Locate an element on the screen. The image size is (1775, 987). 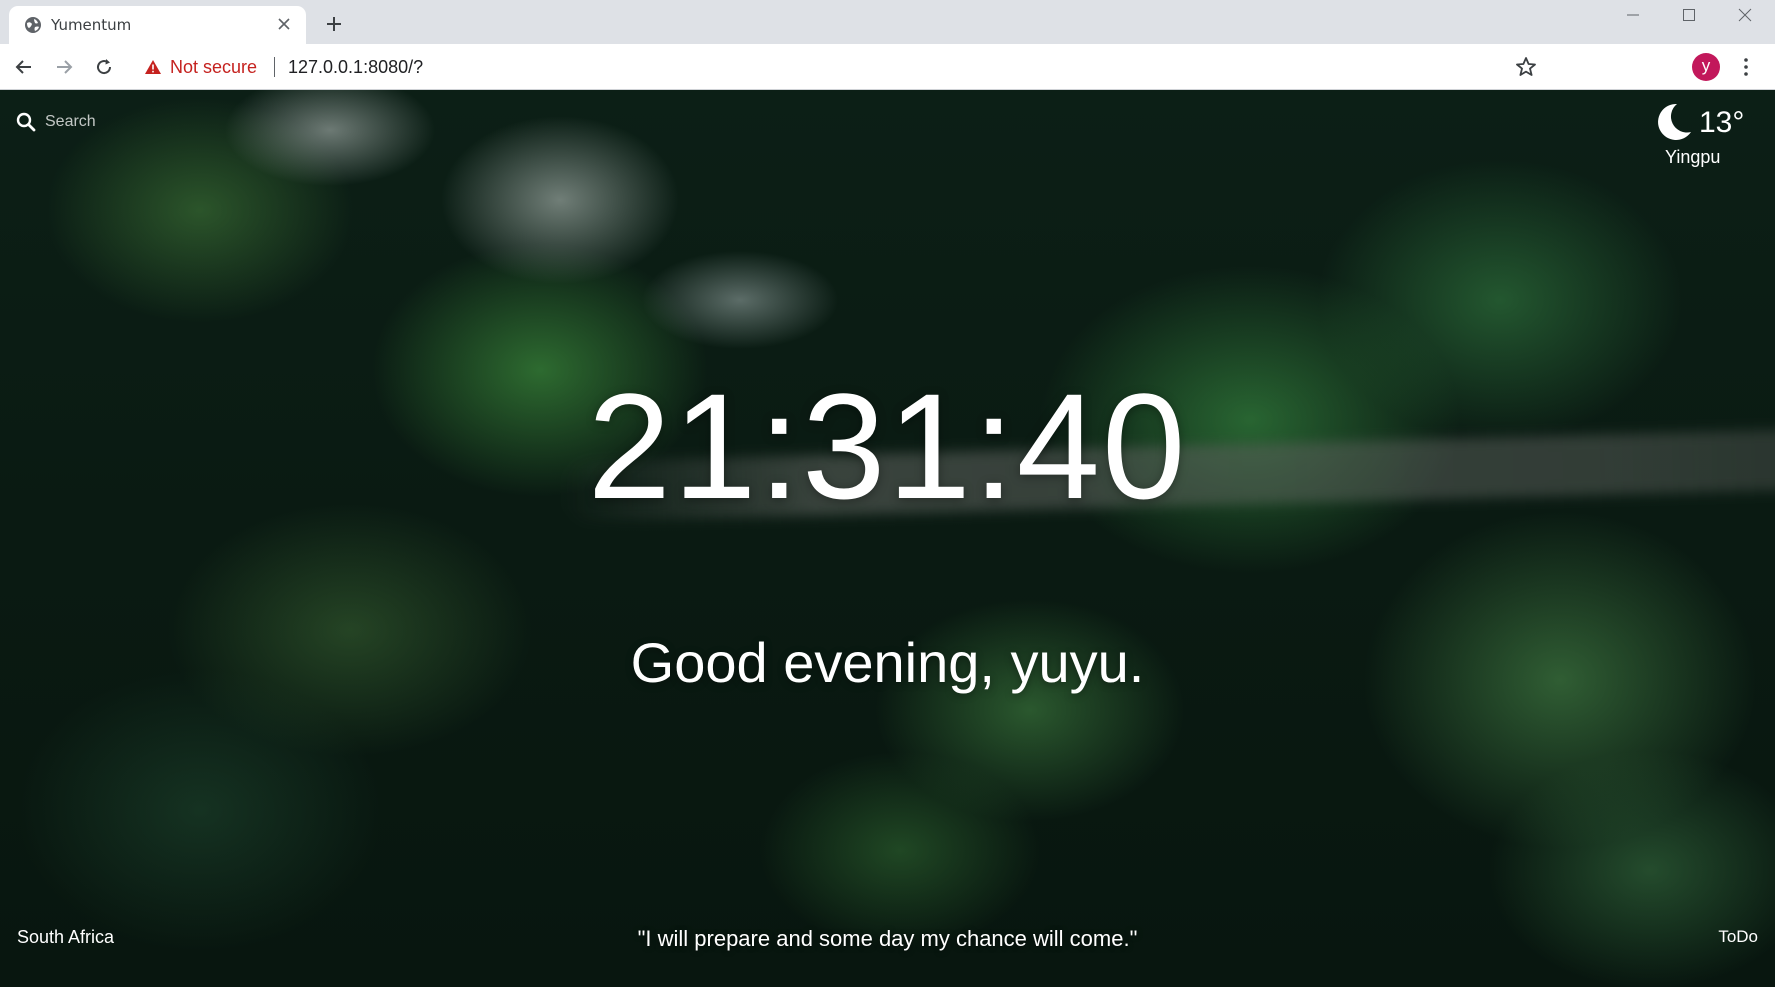
bookmark-star-icon is located at coordinates (1526, 67).